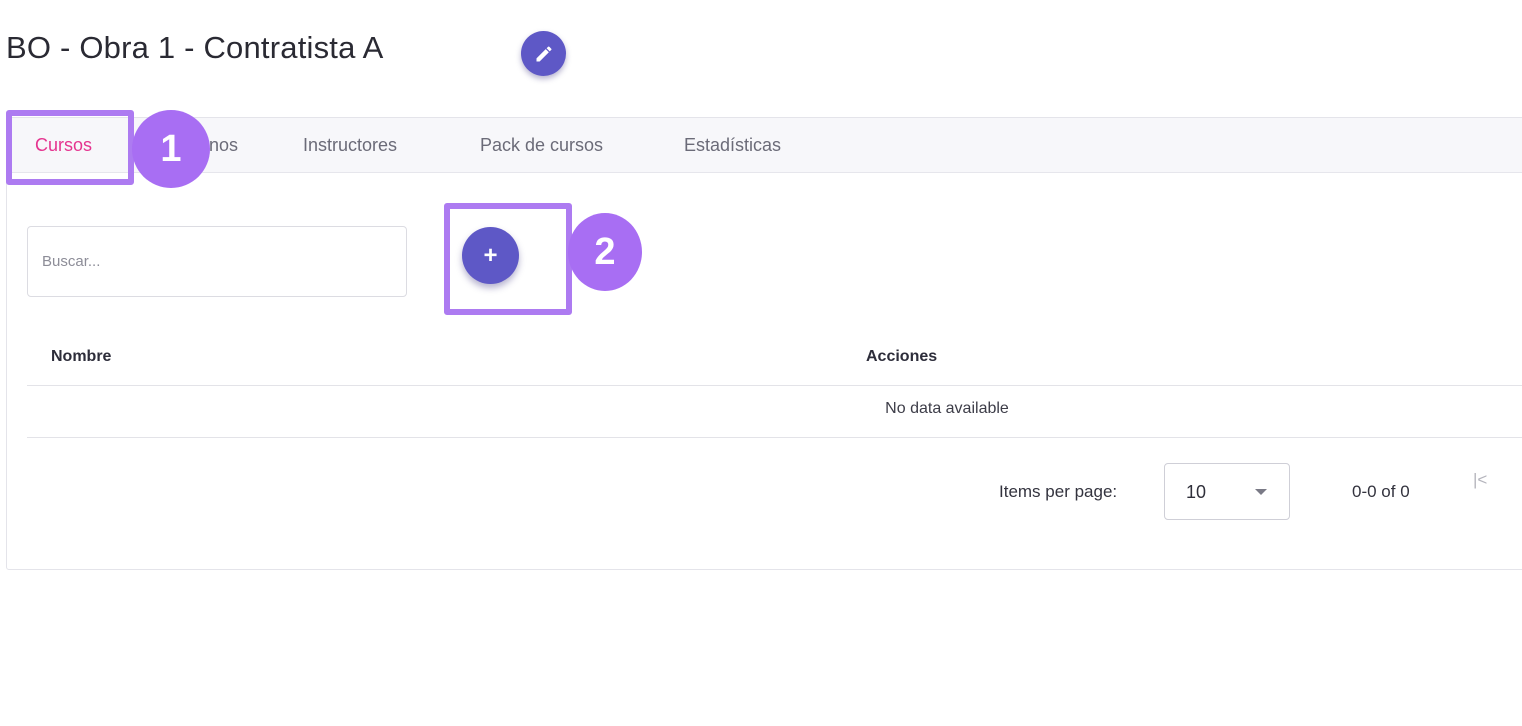 The height and width of the screenshot is (726, 1522). Describe the element at coordinates (1058, 491) in the screenshot. I see `items-per-page-label: Items per page:` at that location.